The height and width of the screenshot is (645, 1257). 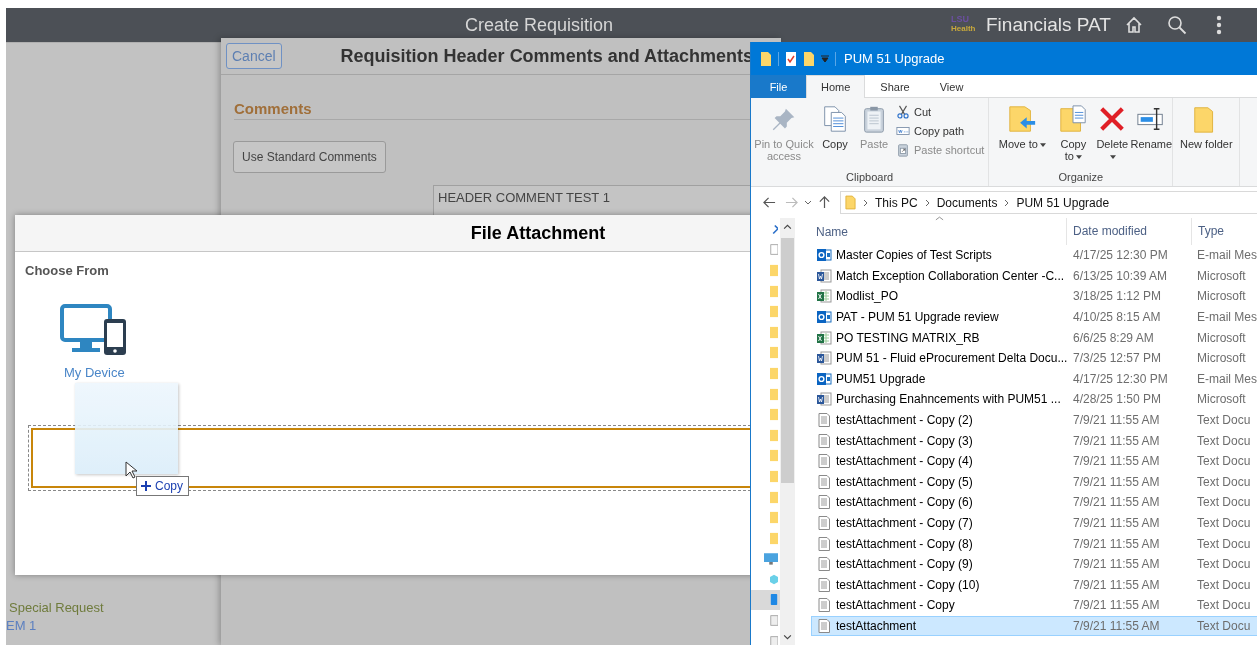 I want to click on back-icon, so click(x=769, y=202).